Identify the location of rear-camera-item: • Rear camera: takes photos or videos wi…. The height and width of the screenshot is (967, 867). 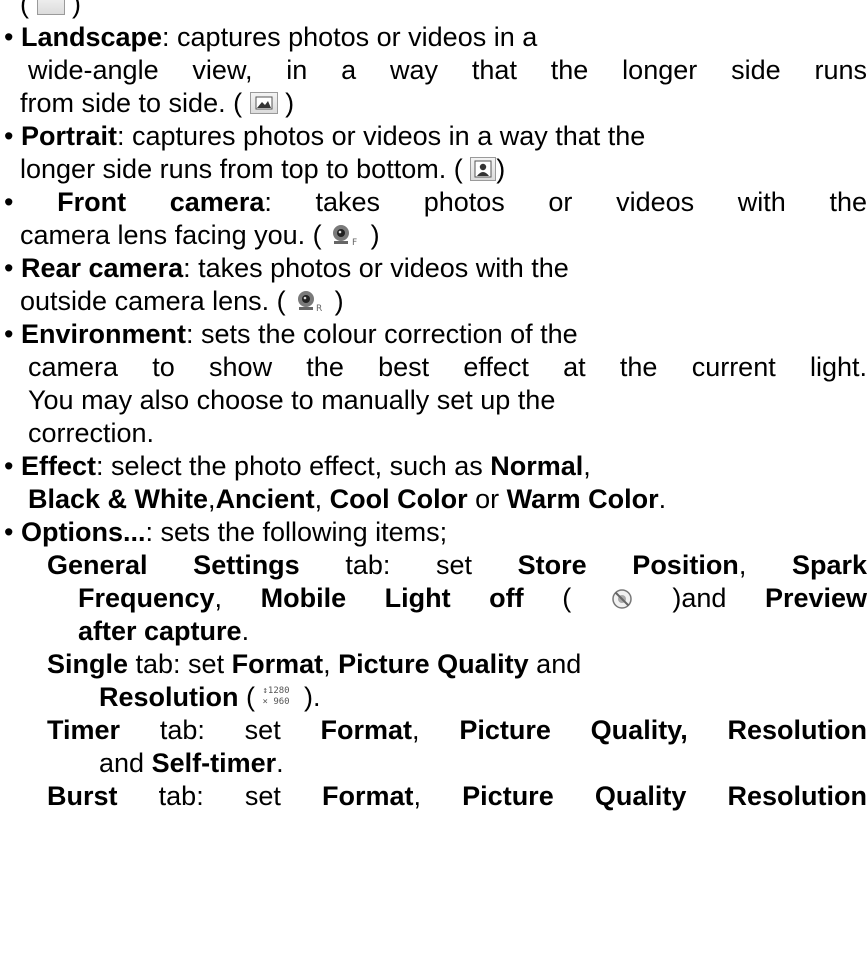
(286, 268).